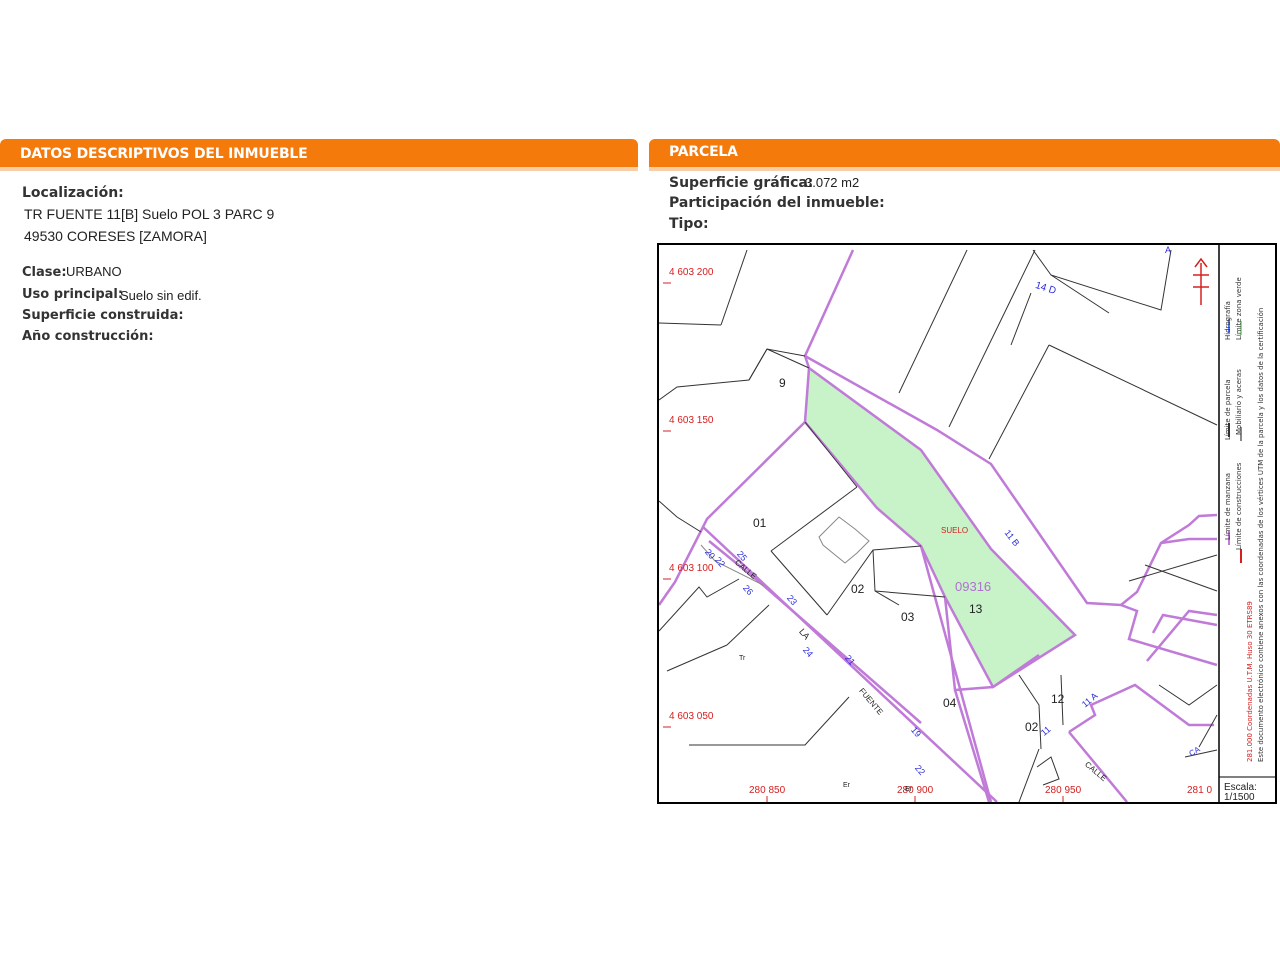  I want to click on construction-outline, so click(785, 551).